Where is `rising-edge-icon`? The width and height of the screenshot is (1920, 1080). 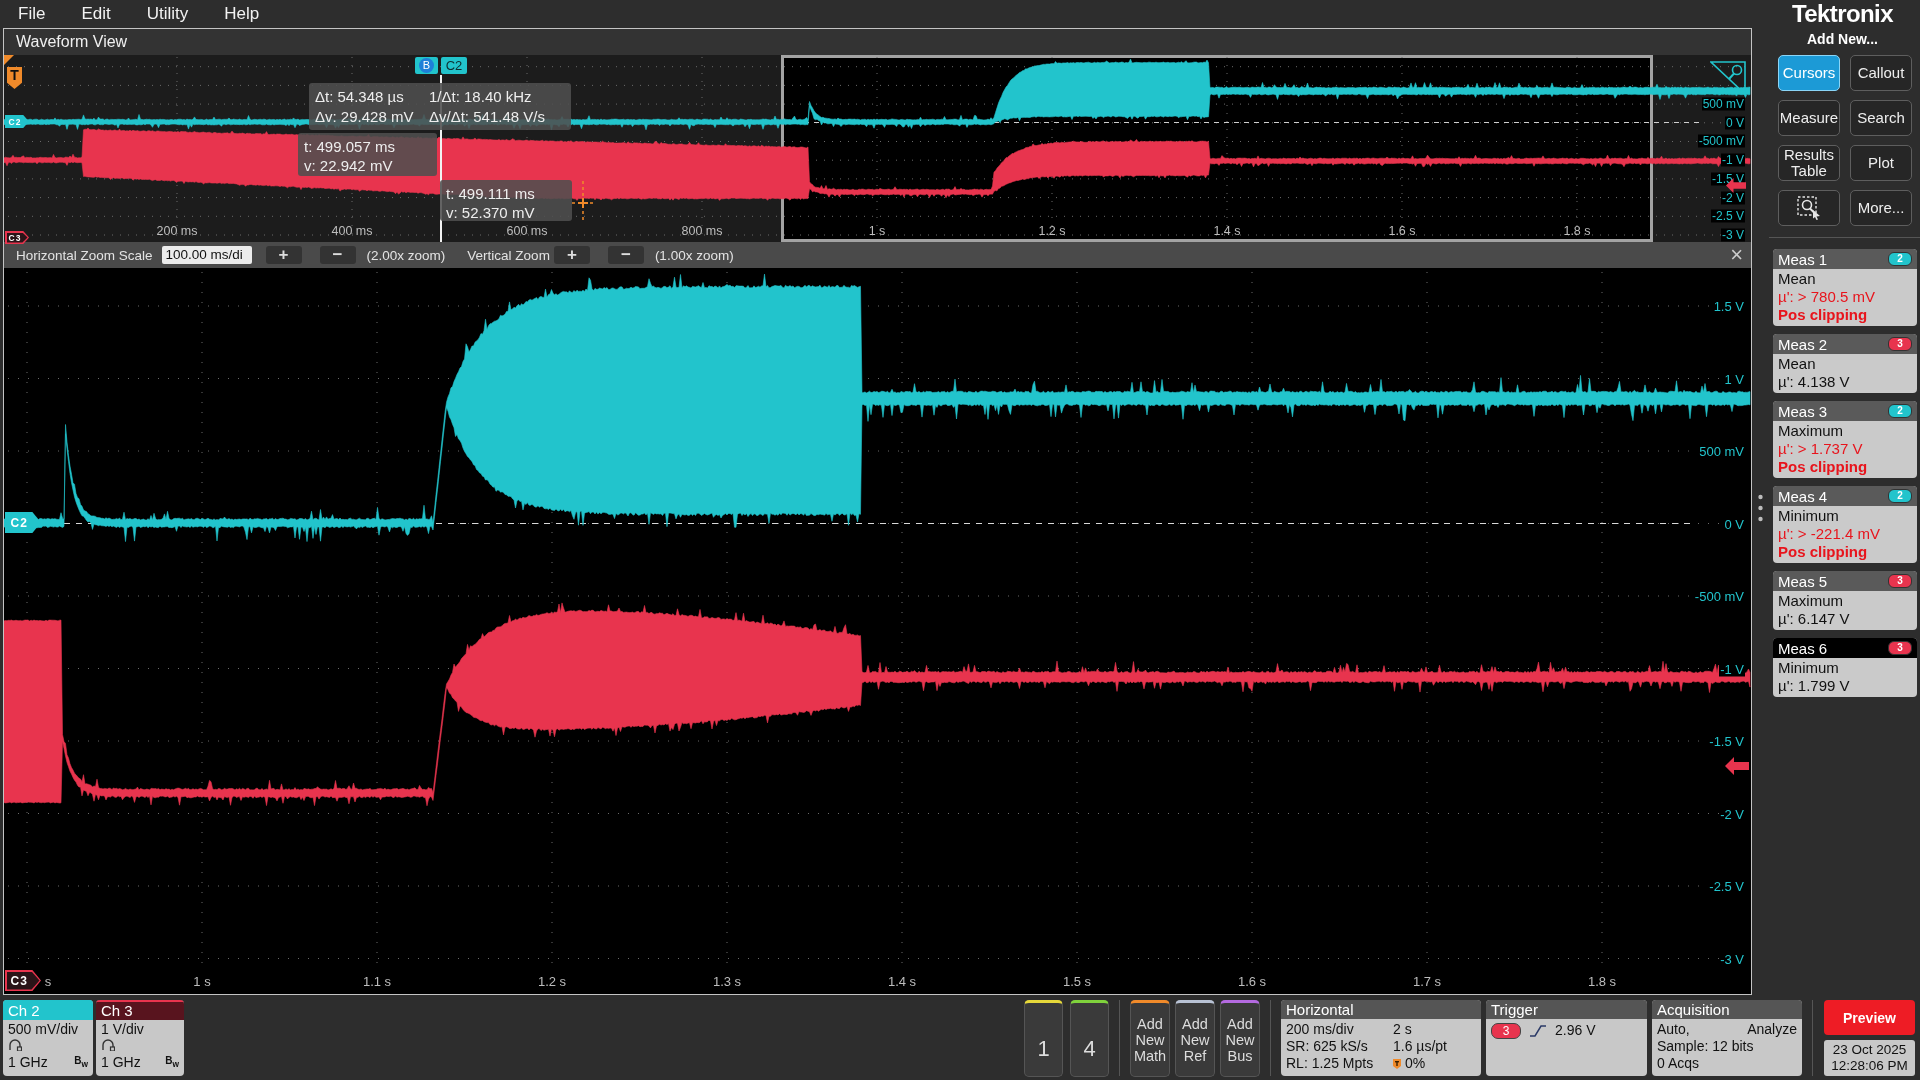
rising-edge-icon is located at coordinates (1538, 1030).